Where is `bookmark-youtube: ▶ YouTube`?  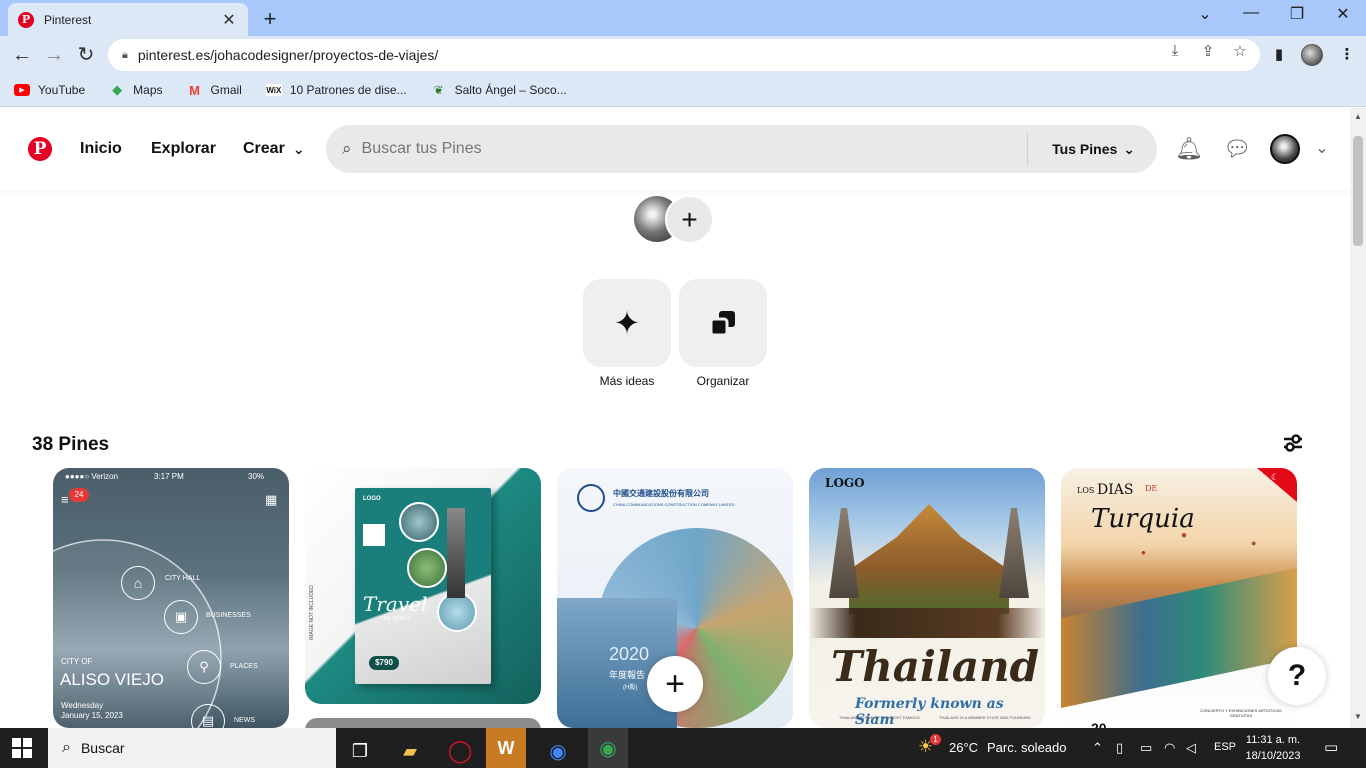 bookmark-youtube: ▶ YouTube is located at coordinates (49, 90).